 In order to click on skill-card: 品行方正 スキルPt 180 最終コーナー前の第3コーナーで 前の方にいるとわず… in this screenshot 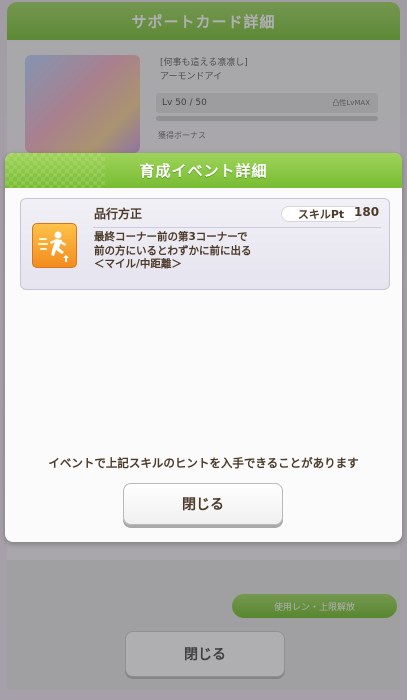, I will do `click(205, 244)`.